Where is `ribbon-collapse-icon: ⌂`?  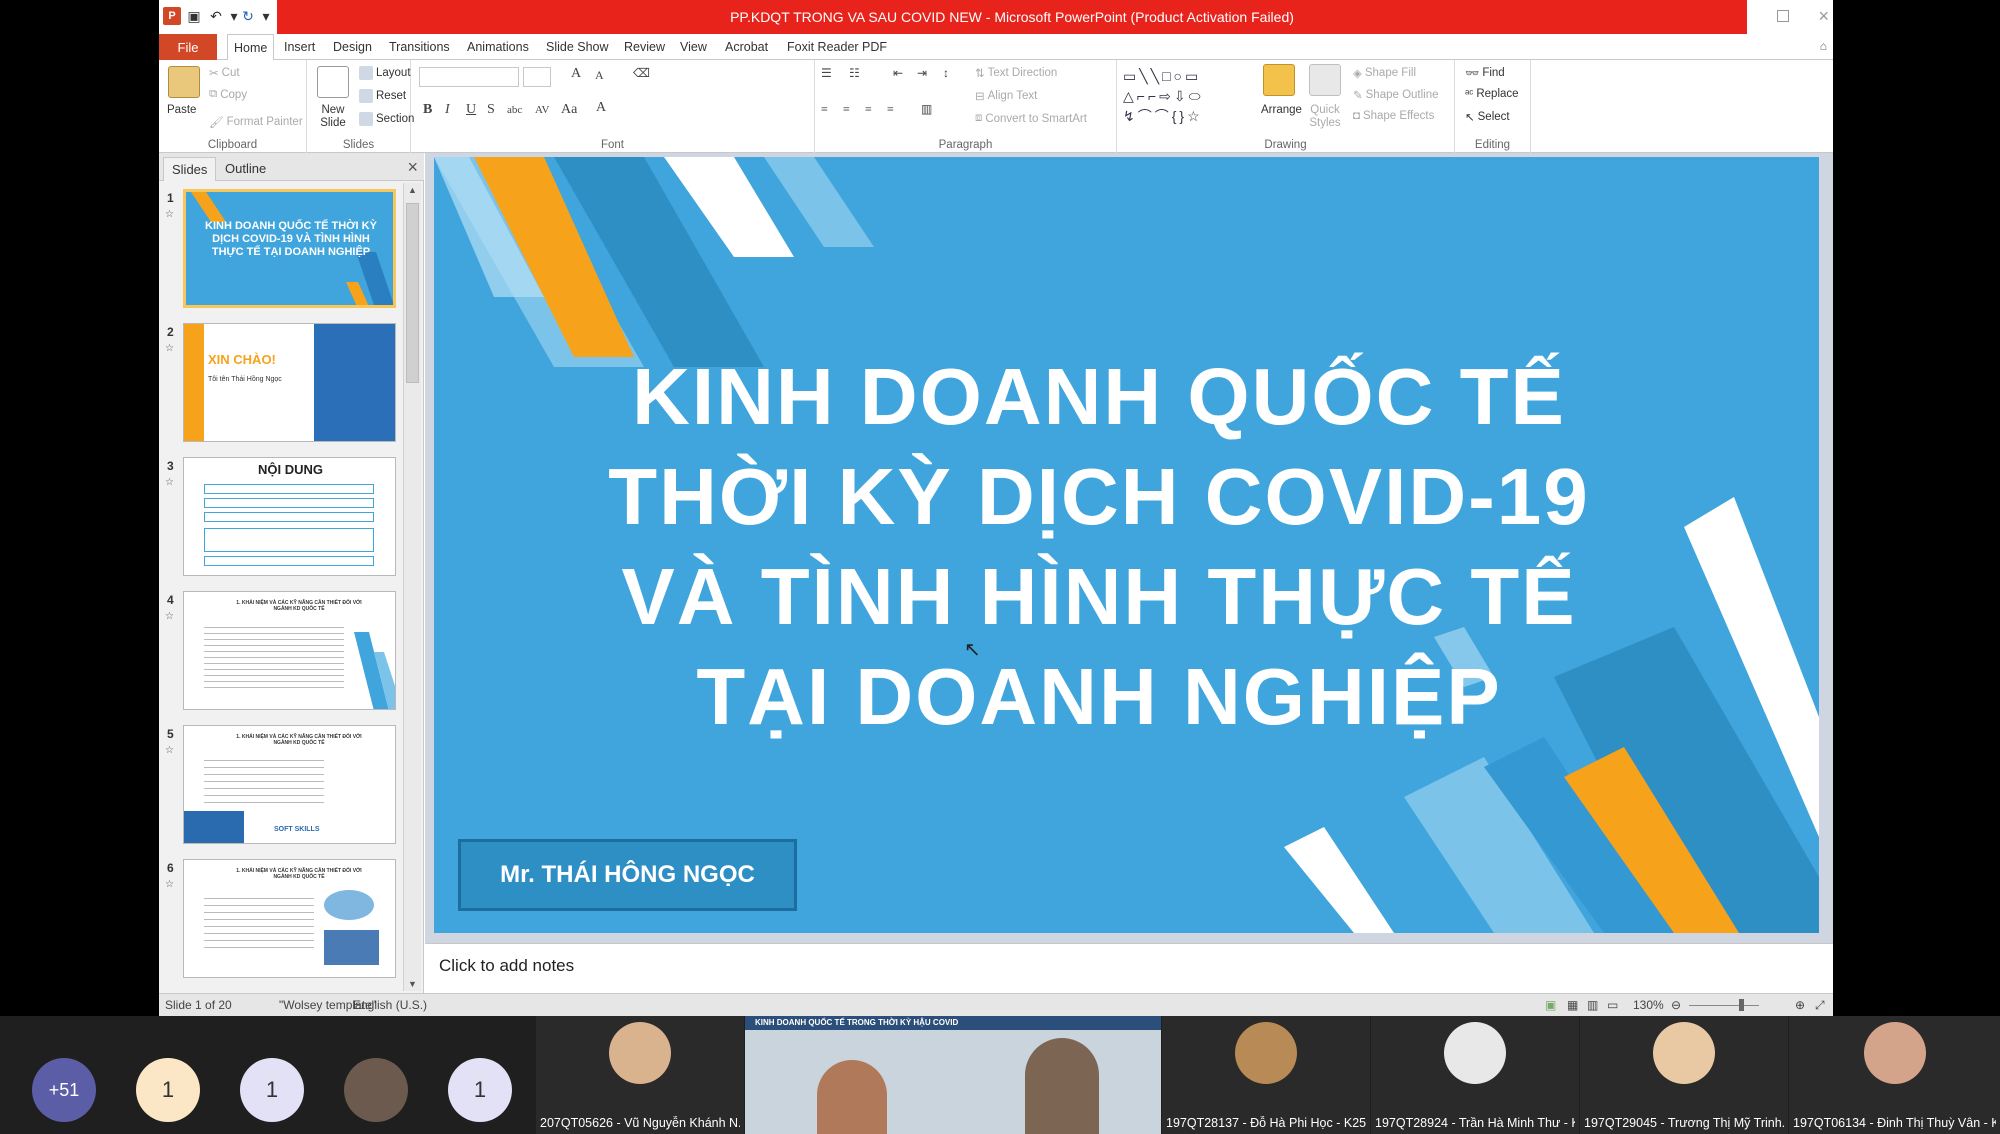 ribbon-collapse-icon: ⌂ is located at coordinates (1823, 46).